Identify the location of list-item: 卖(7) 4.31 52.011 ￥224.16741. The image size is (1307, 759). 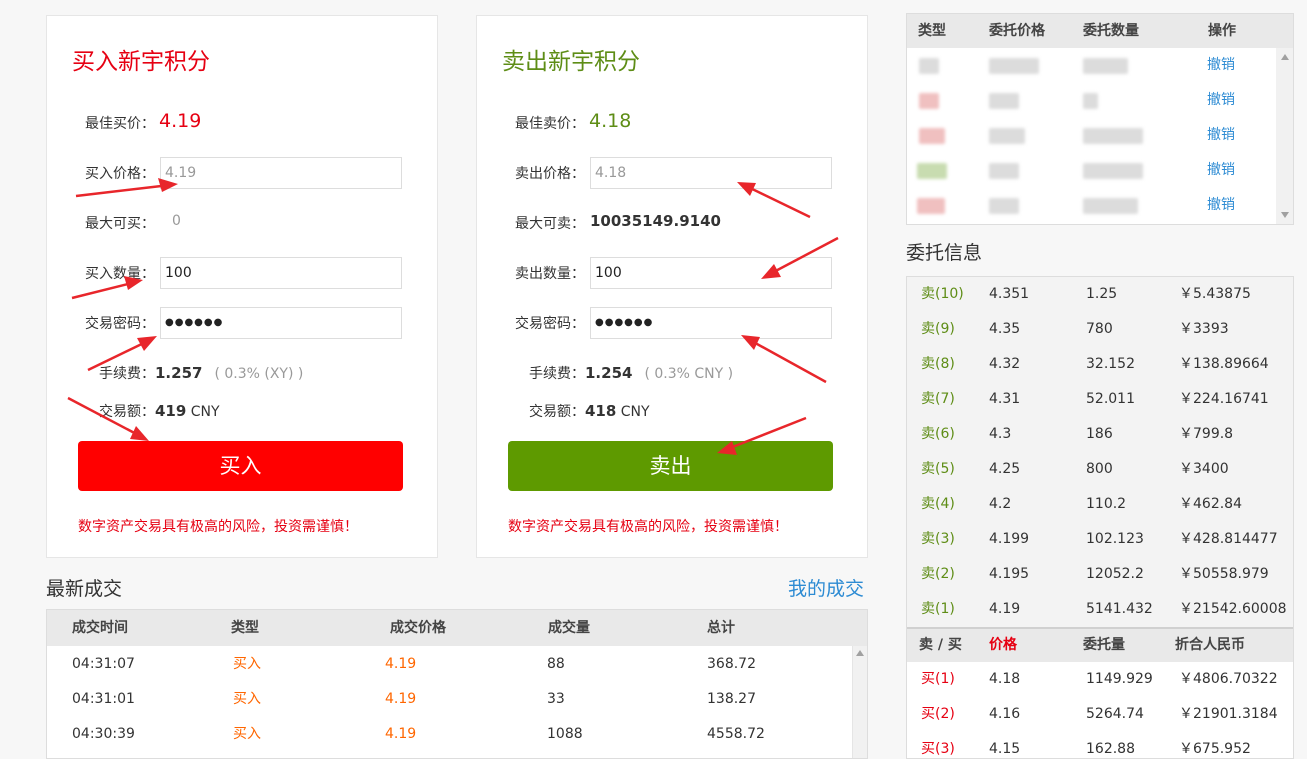
(1100, 399).